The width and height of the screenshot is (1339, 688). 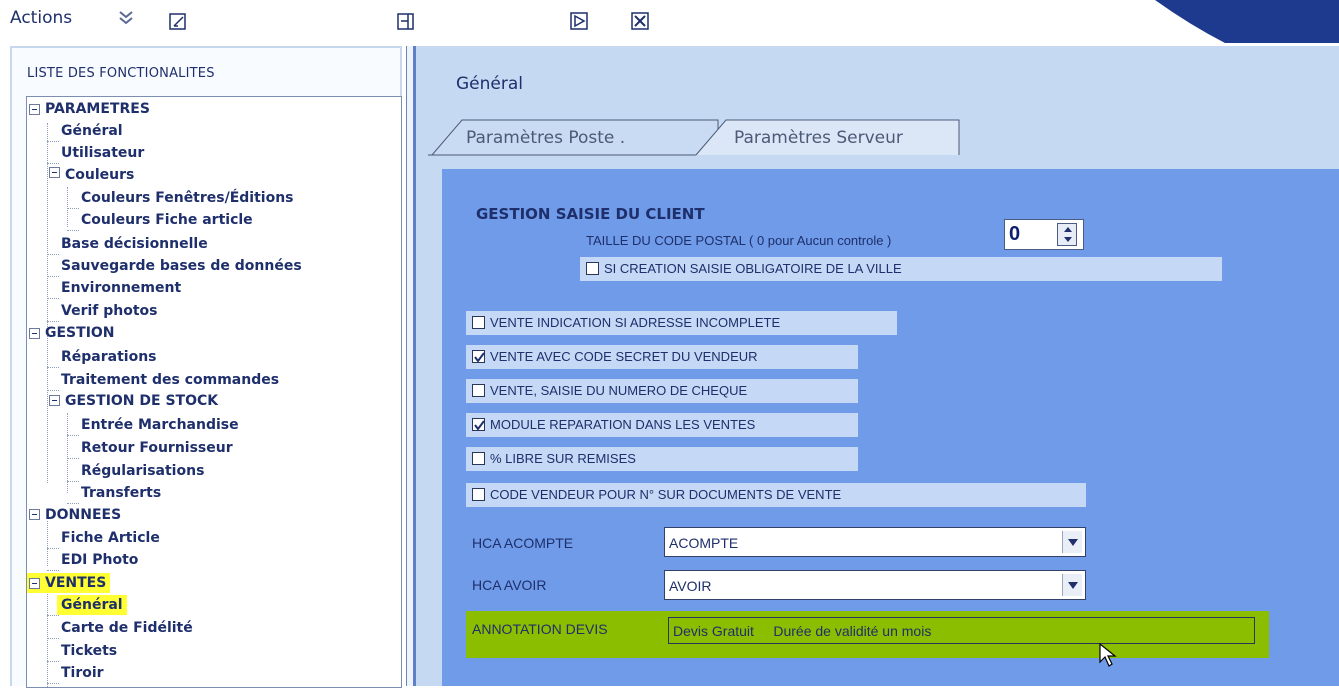 What do you see at coordinates (662, 357) in the screenshot?
I see `checkbox-code-secret: VENTE AVEC CODE SECRET DU VENDEUR` at bounding box center [662, 357].